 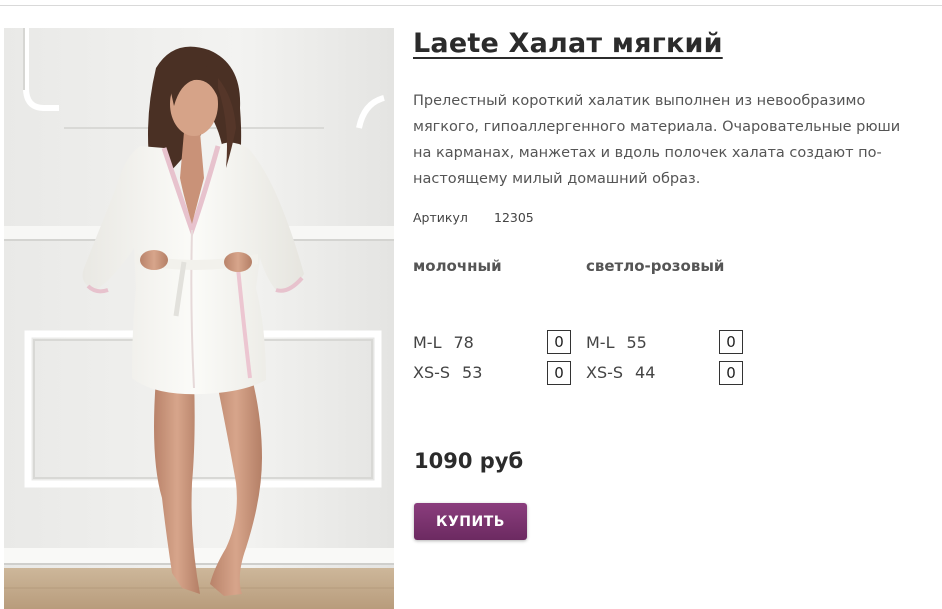 What do you see at coordinates (440, 217) in the screenshot?
I see `sku-label: Артикул` at bounding box center [440, 217].